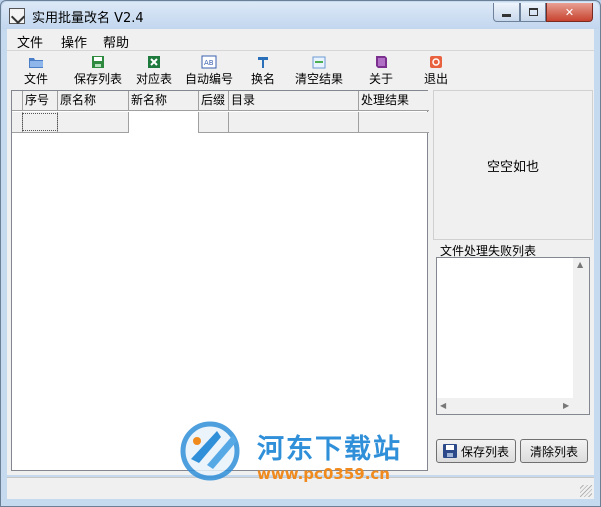  Describe the element at coordinates (323, 474) in the screenshot. I see `watermark-url: www.pc0359.cn` at that location.